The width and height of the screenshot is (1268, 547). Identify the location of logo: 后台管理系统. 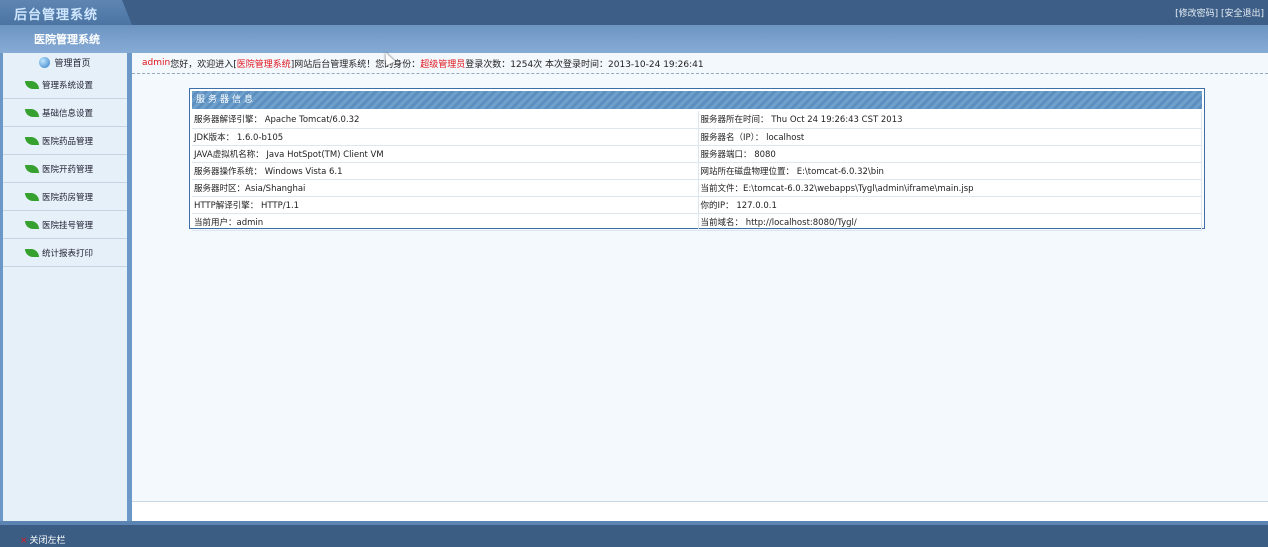
(56, 14).